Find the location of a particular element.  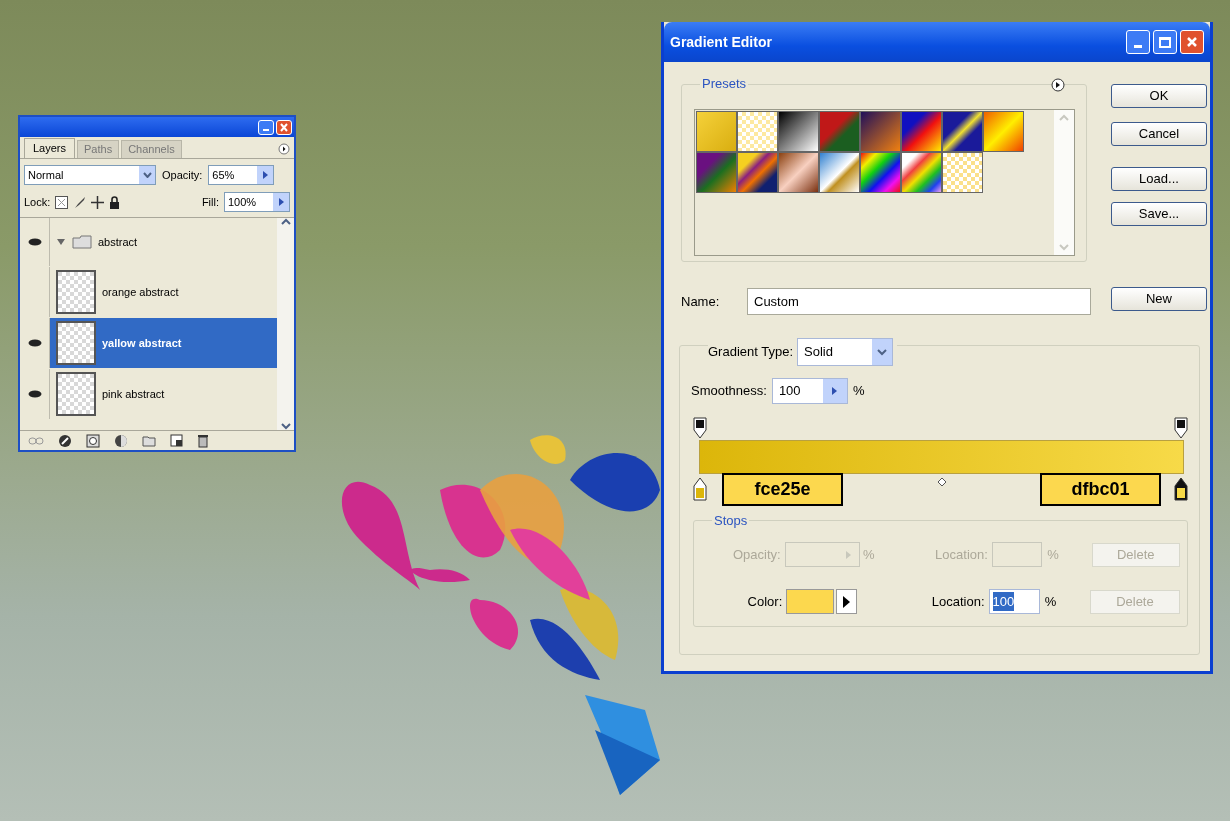

layer-name: pink abstract is located at coordinates (133, 394).